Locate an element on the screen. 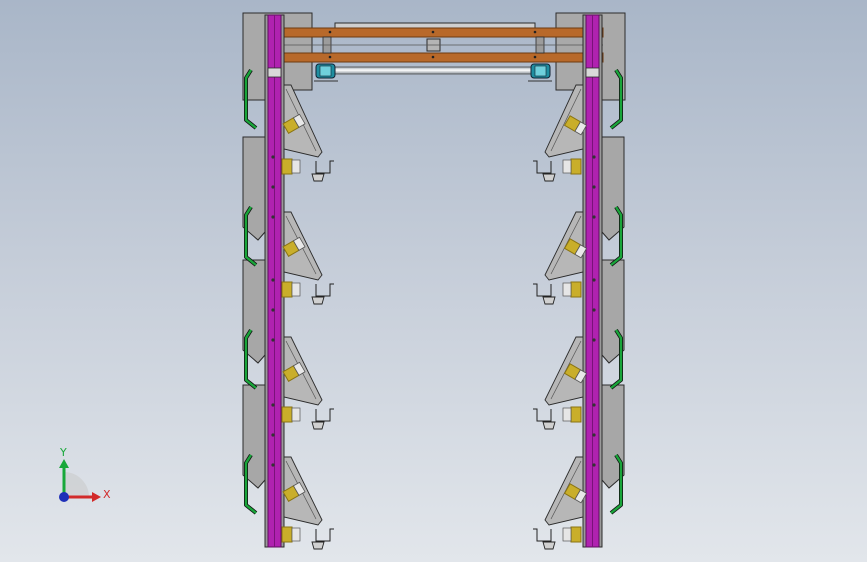 This screenshot has width=867, height=562. triad-origin is located at coordinates (64, 497).